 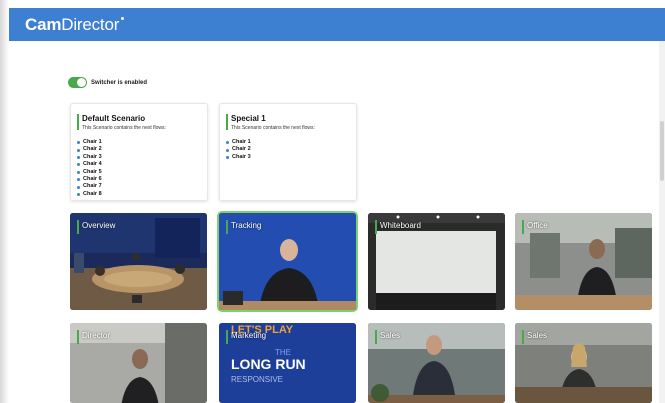 What do you see at coordinates (246, 225) in the screenshot?
I see `camera-label: Tracking` at bounding box center [246, 225].